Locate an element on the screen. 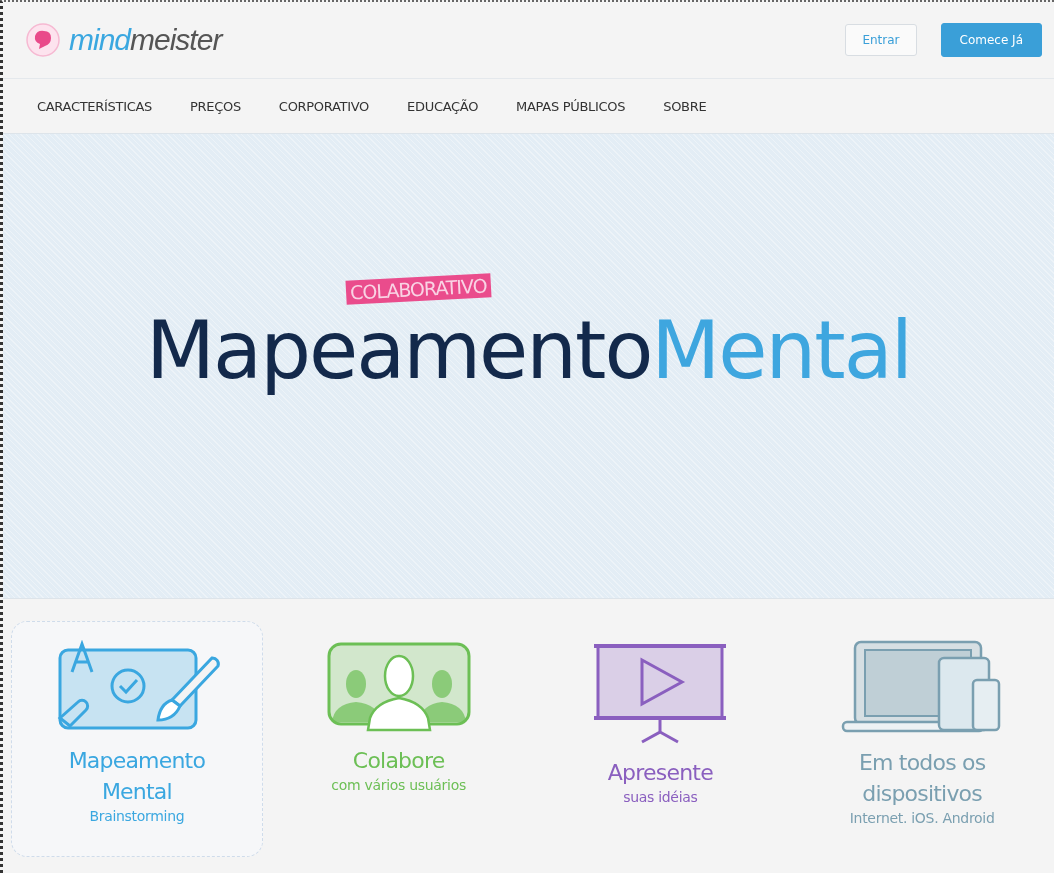  feature-subtitle: suas idéias is located at coordinates (660, 796).